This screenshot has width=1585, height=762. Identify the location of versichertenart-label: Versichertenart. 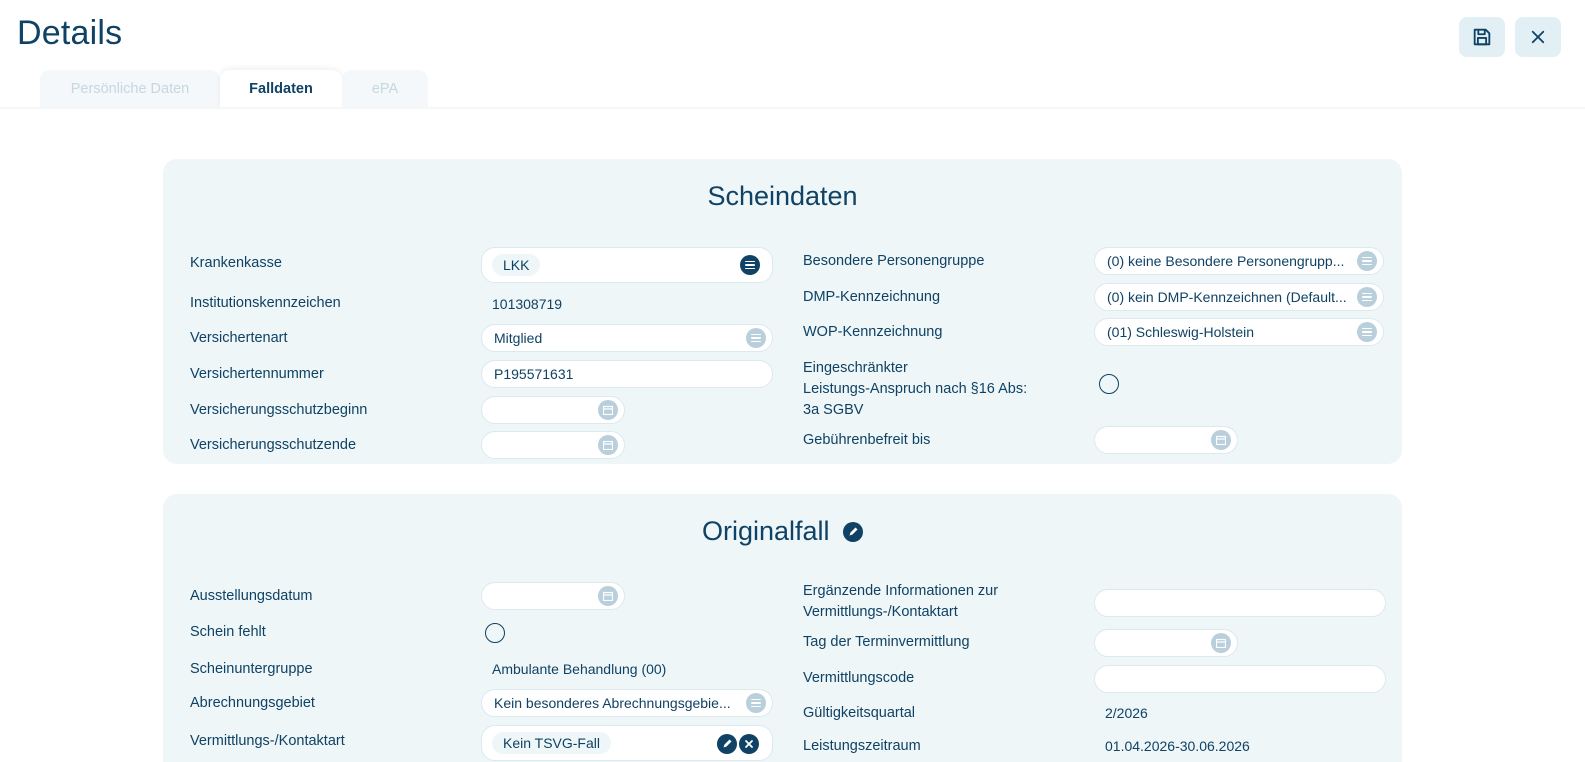
(239, 338).